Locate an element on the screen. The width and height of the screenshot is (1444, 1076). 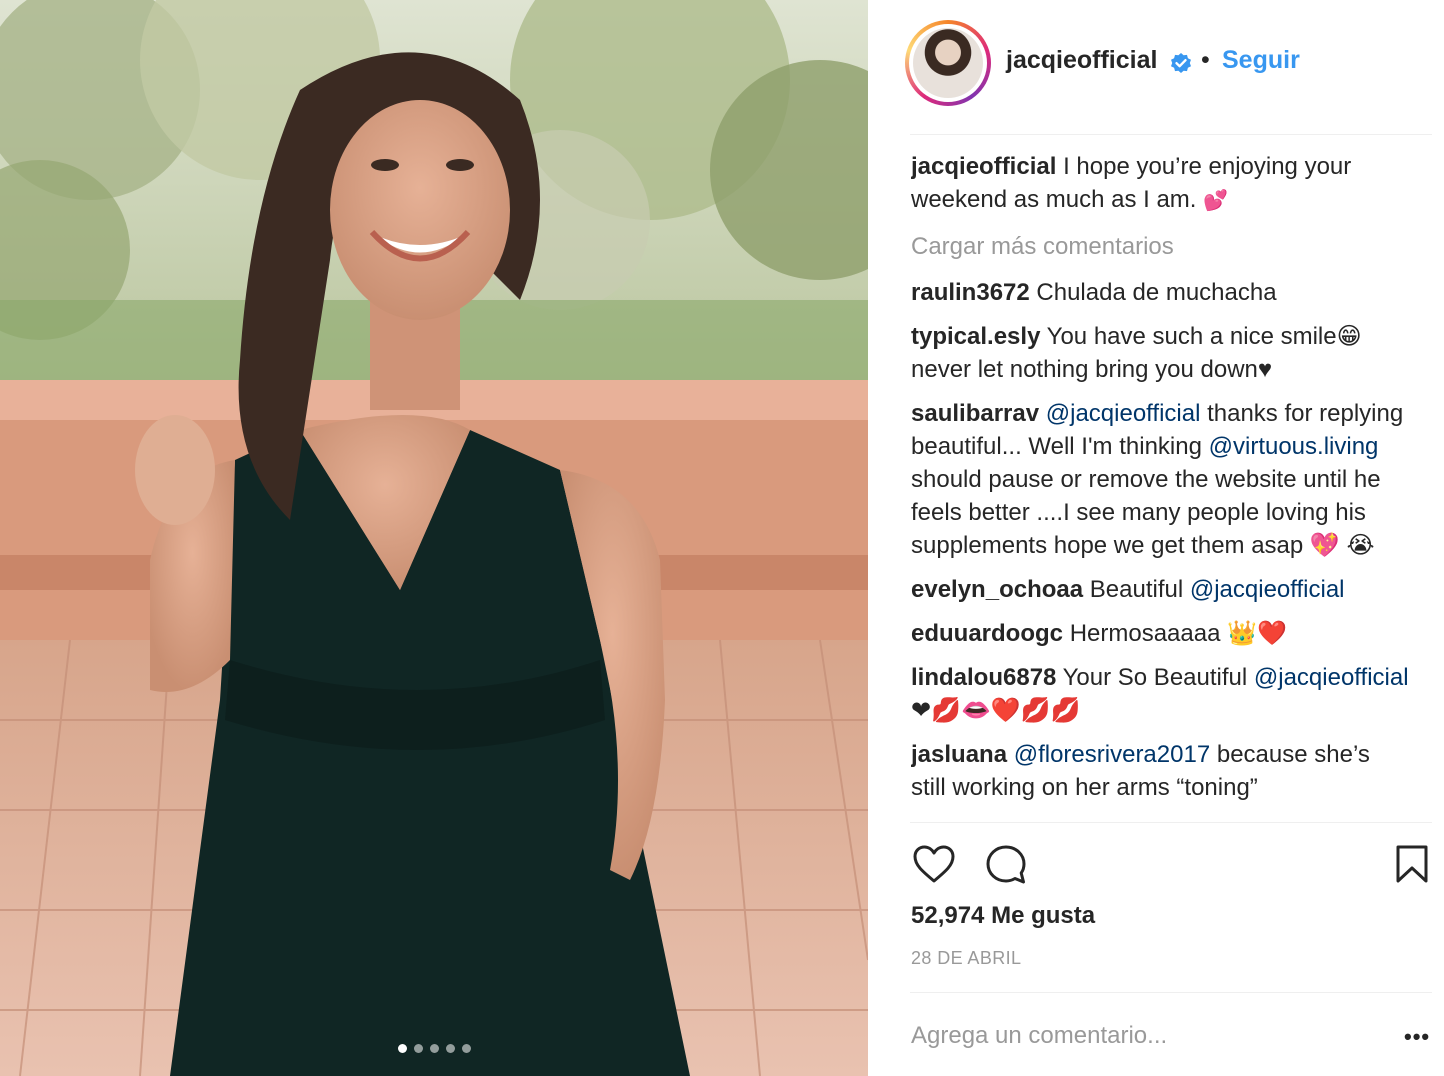
comment-emoji-tail: ❤💋👄❤️💋💋 is located at coordinates (996, 710).